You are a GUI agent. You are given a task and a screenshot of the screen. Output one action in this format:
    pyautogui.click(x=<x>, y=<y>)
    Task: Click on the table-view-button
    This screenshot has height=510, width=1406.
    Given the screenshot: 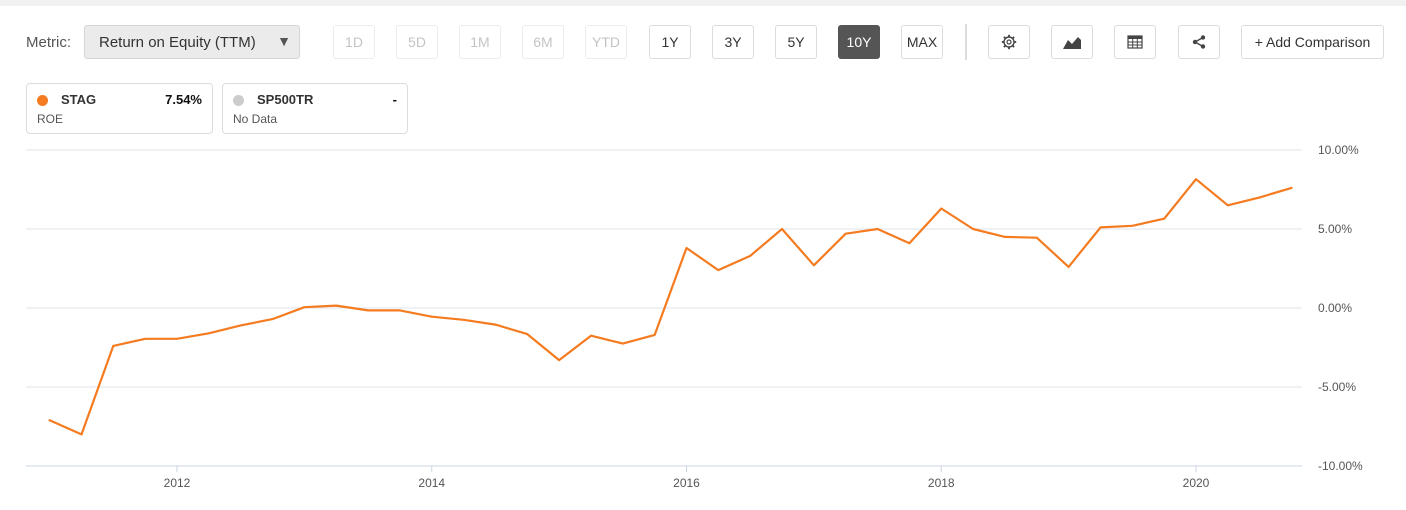 What is the action you would take?
    pyautogui.click(x=1135, y=42)
    